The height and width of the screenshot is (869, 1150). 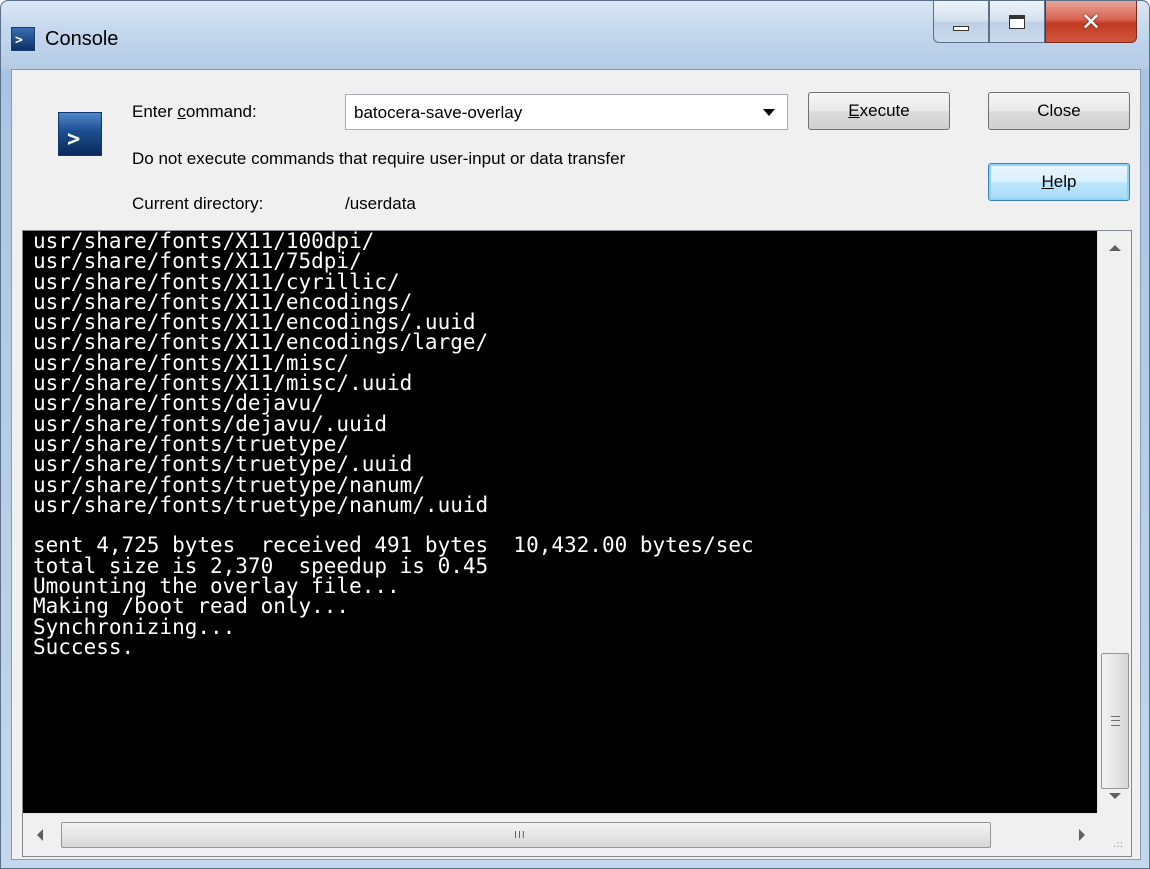 I want to click on maximize-button, so click(x=1017, y=22).